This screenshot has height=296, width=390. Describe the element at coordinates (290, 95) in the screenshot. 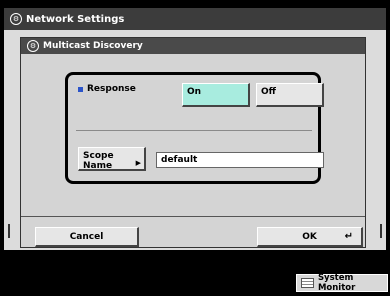

I see `response-off-button: Off` at that location.